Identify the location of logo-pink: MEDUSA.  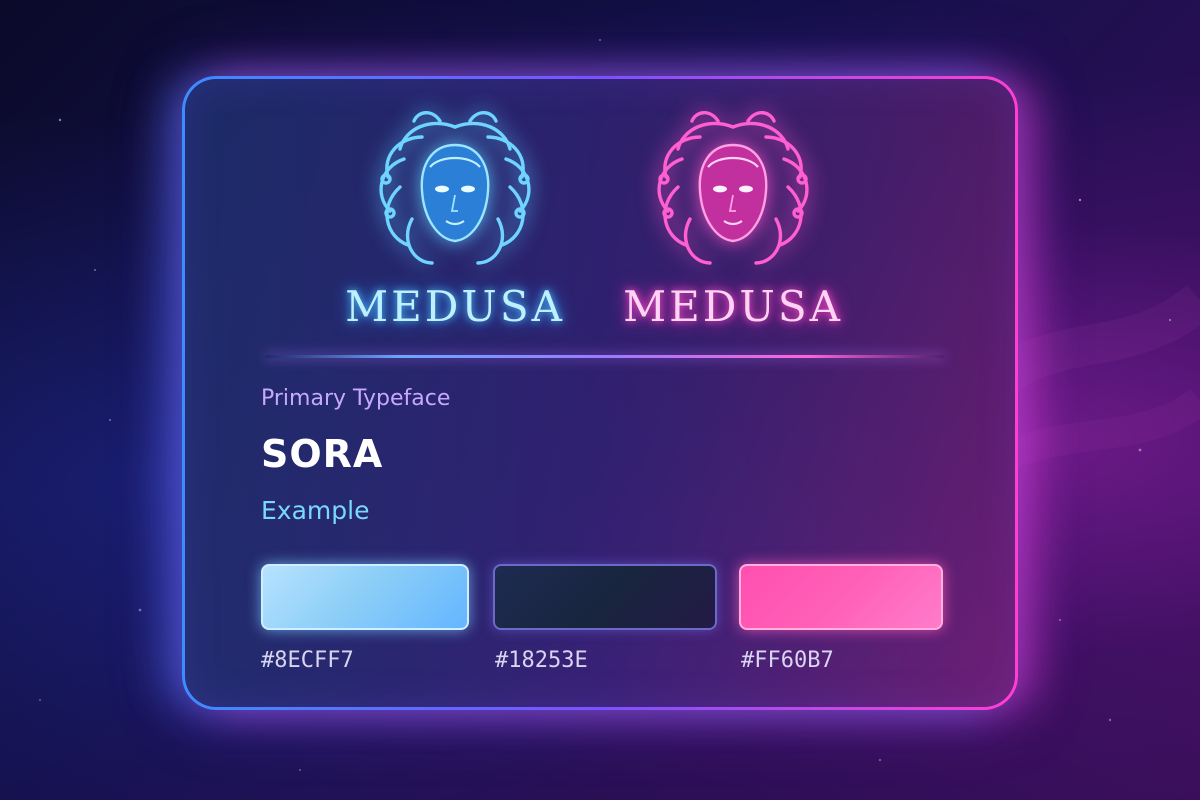
(733, 219).